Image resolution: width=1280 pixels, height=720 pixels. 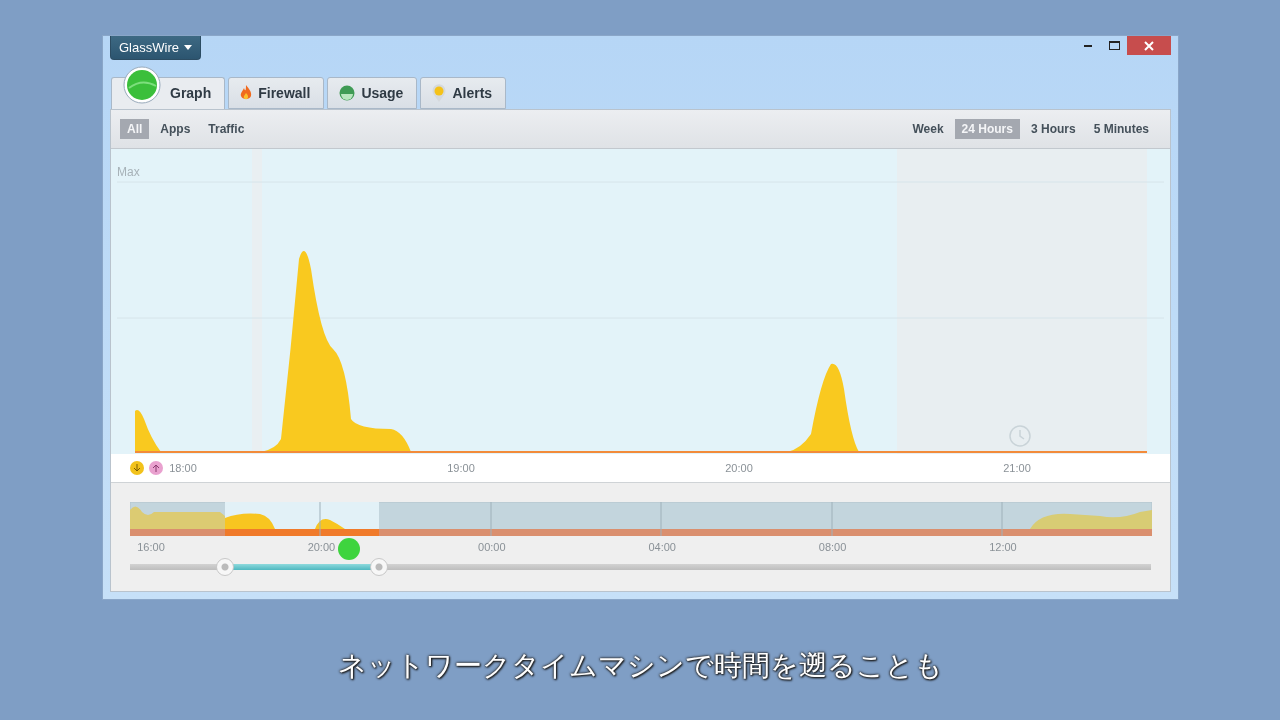 I want to click on upload-arrow-icon, so click(x=156, y=468).